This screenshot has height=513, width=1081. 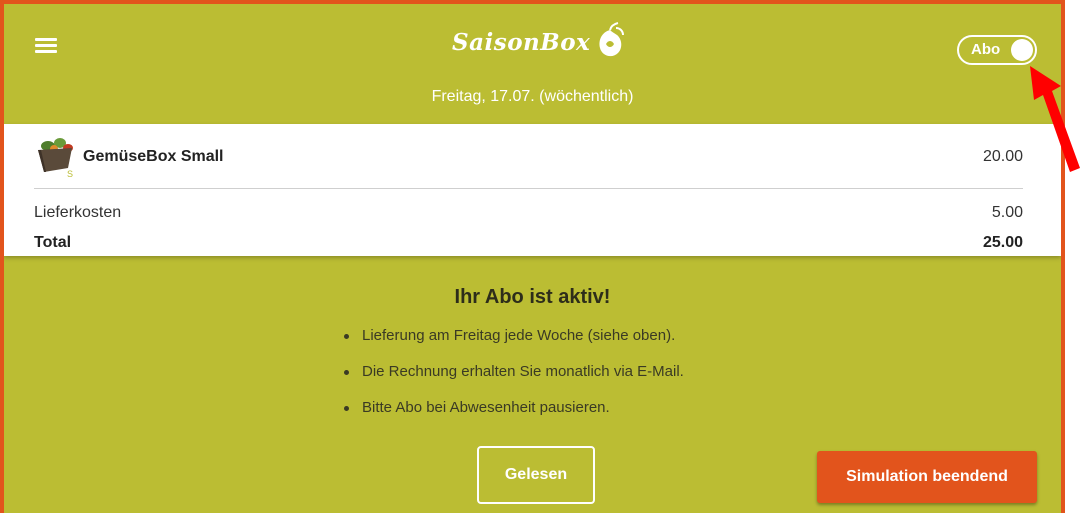 I want to click on total-label: Total, so click(x=53, y=242).